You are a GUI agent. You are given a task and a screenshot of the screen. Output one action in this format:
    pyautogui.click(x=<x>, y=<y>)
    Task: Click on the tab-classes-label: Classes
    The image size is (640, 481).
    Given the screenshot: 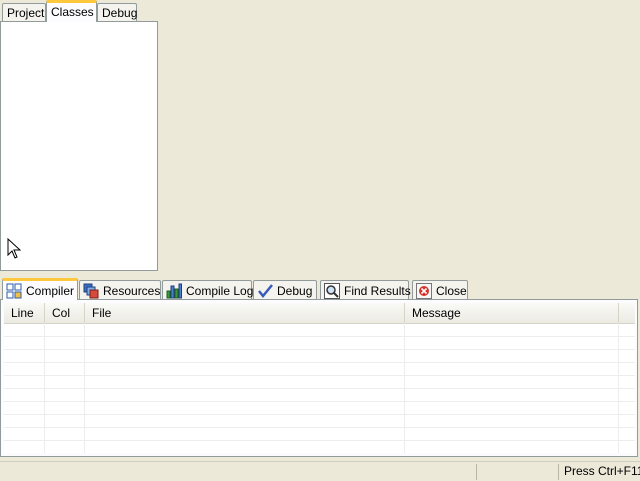 What is the action you would take?
    pyautogui.click(x=72, y=12)
    